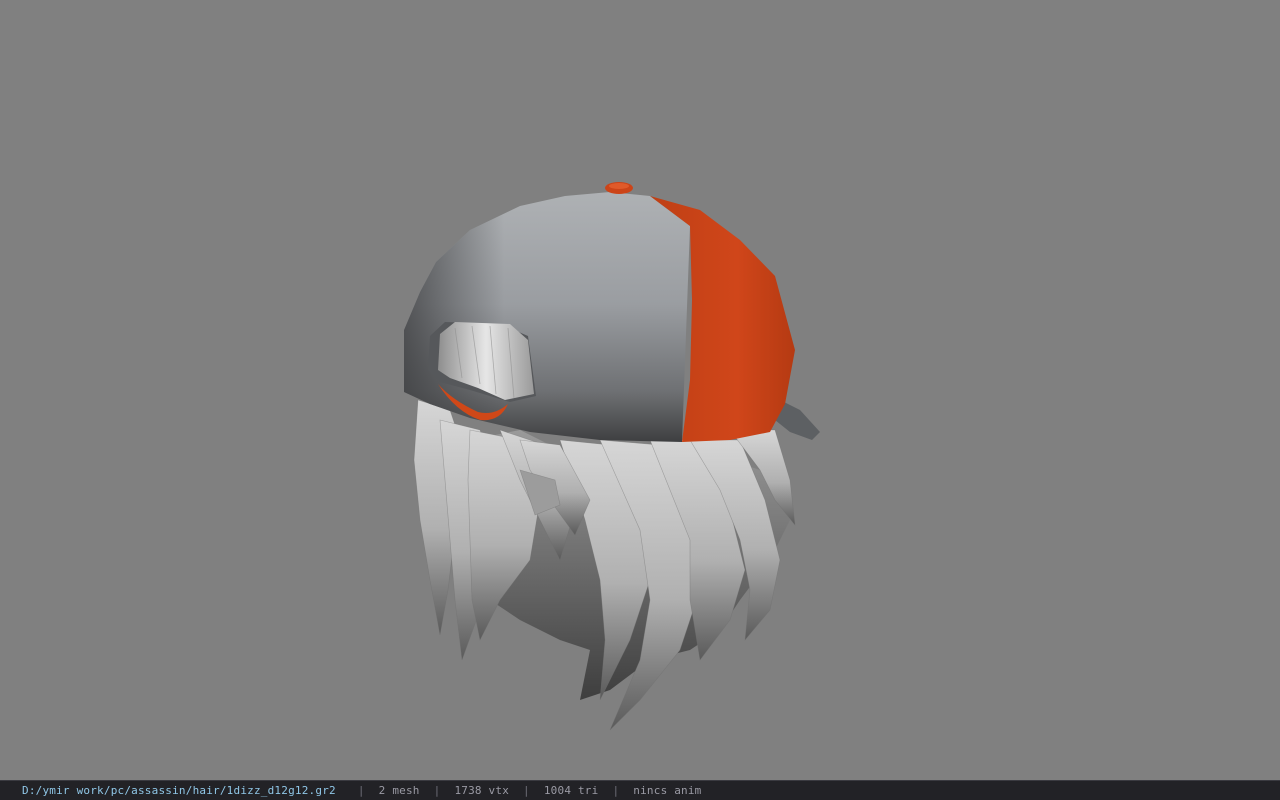  Describe the element at coordinates (482, 790) in the screenshot. I see `vertex-count: 1738 vtx` at that location.